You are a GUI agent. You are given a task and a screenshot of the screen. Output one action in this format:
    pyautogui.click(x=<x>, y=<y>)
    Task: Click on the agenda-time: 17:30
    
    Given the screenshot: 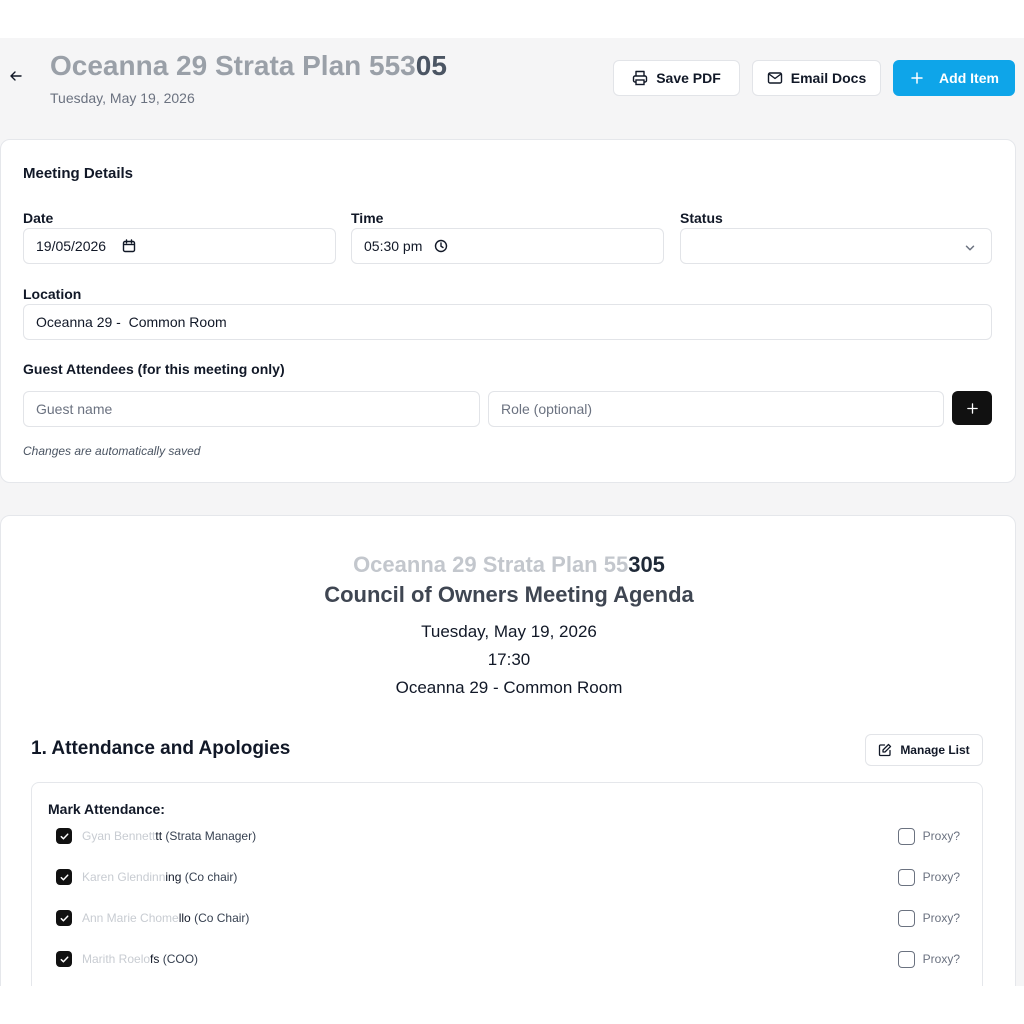 What is the action you would take?
    pyautogui.click(x=509, y=659)
    